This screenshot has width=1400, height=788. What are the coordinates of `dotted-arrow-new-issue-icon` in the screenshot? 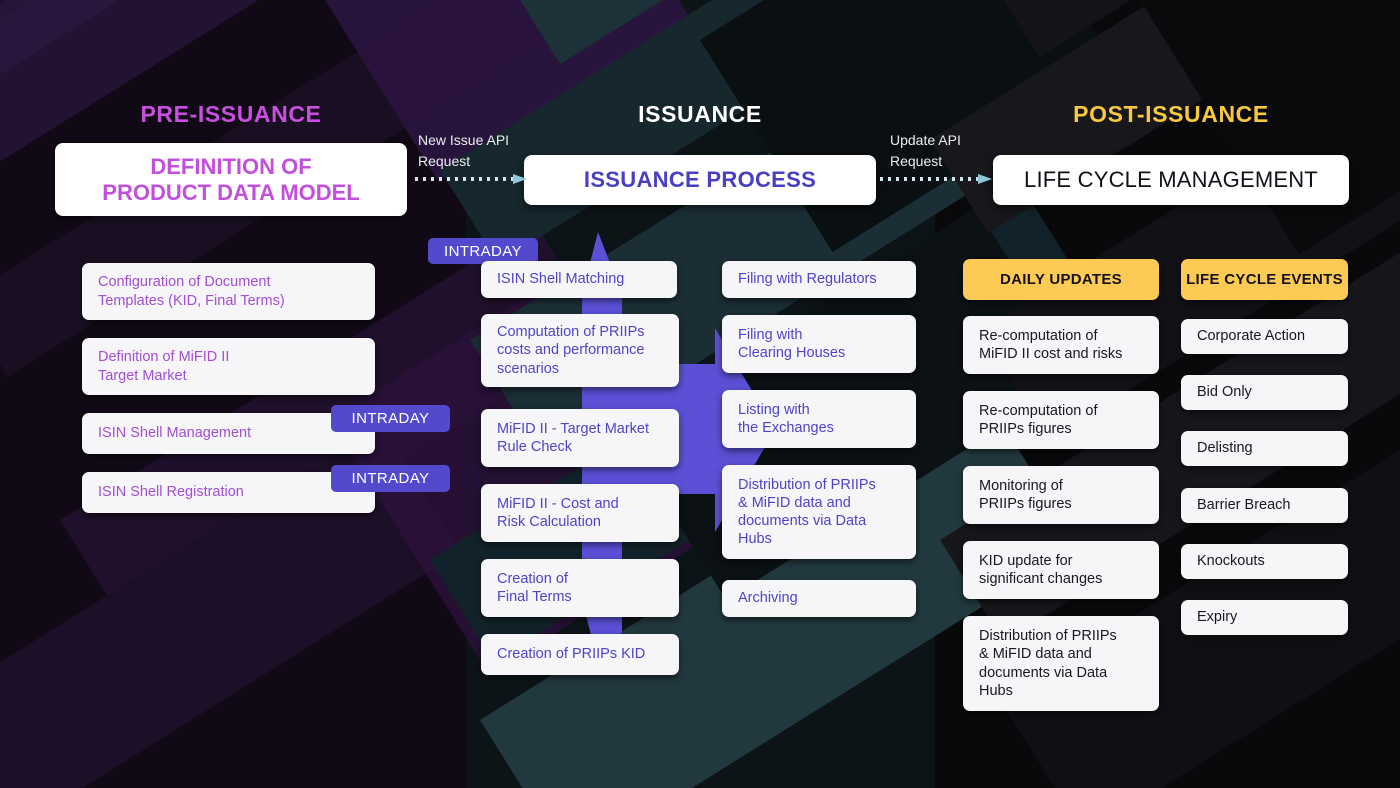 It's located at (471, 179).